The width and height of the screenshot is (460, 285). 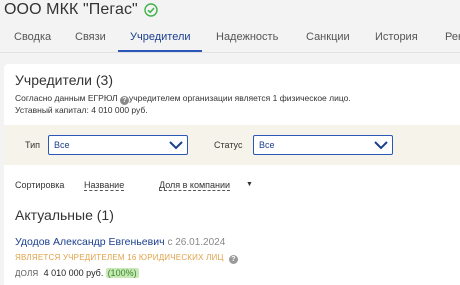 I want to click on founder-row: Удодов Александр Евгеньевич с 26.01.2024, so click(x=120, y=242).